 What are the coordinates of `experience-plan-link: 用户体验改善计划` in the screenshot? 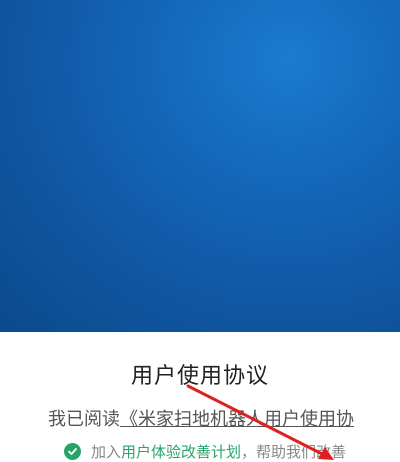 It's located at (181, 451).